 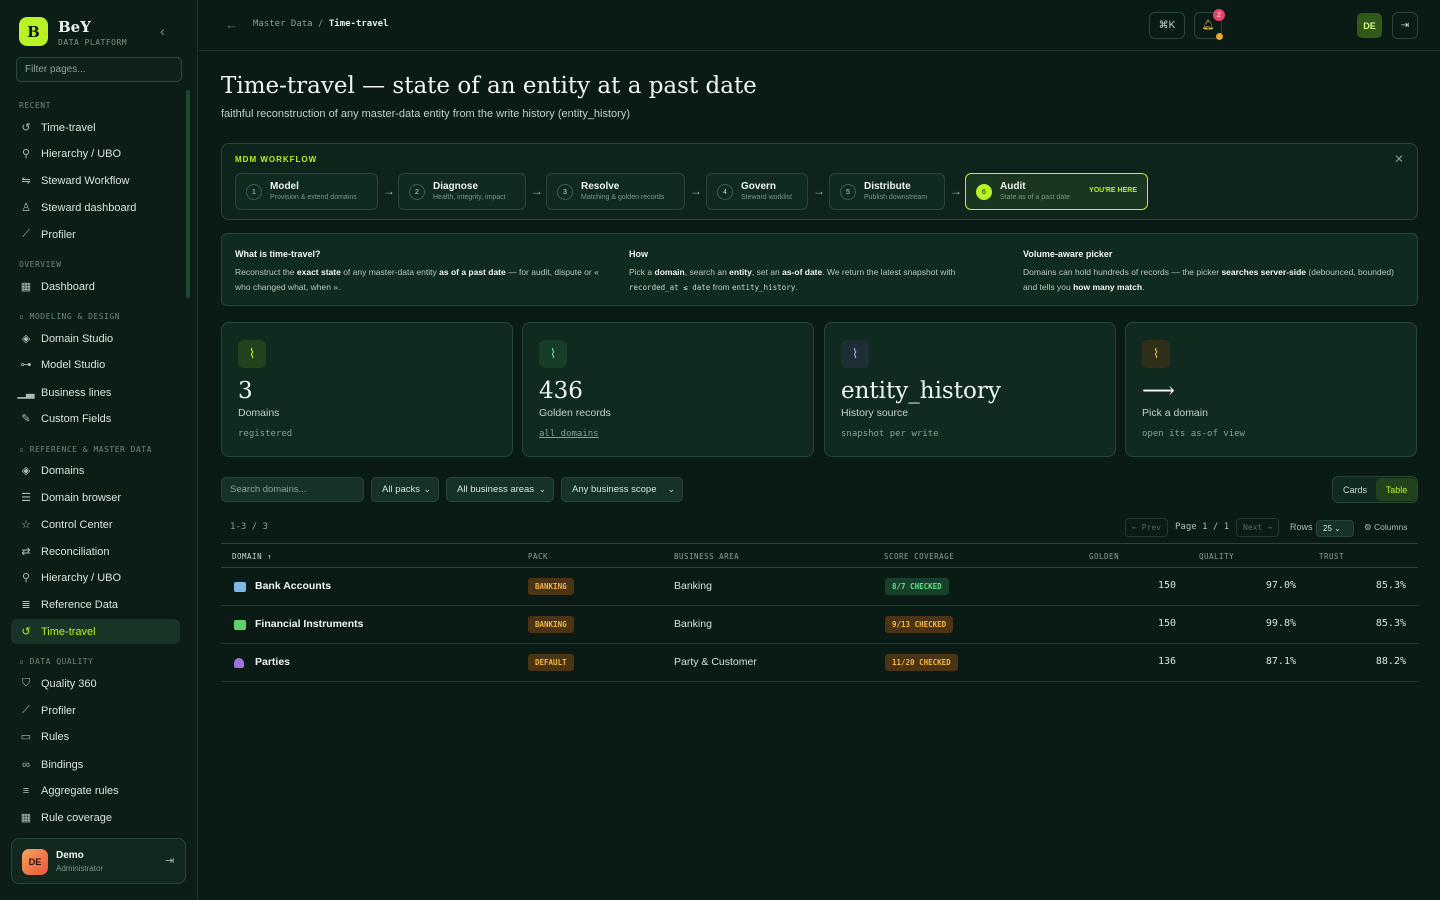 What do you see at coordinates (188, 194) in the screenshot?
I see `sidebar-scrollbar` at bounding box center [188, 194].